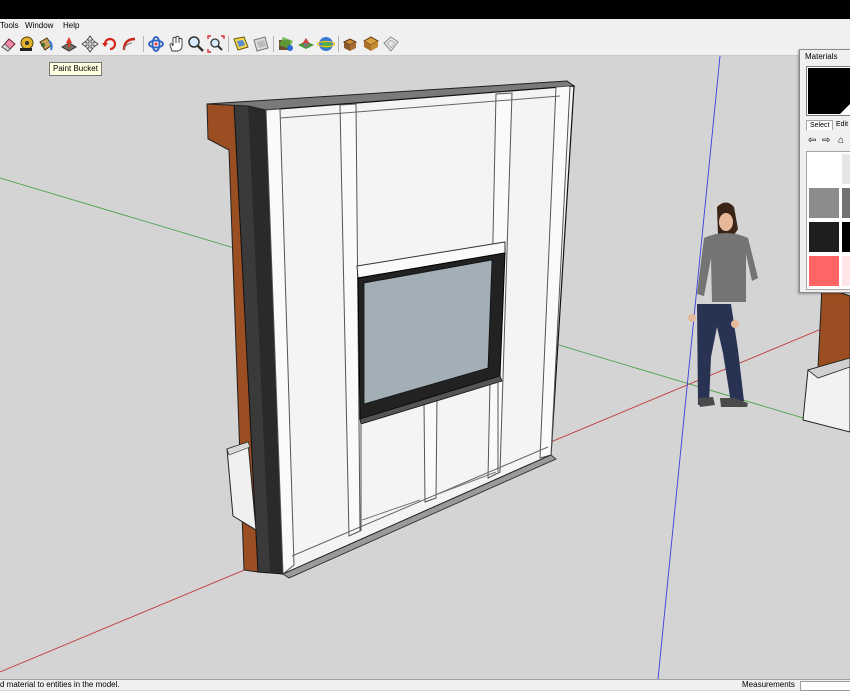 The image size is (850, 691). What do you see at coordinates (828, 220) in the screenshot?
I see `material-swatch-grid` at bounding box center [828, 220].